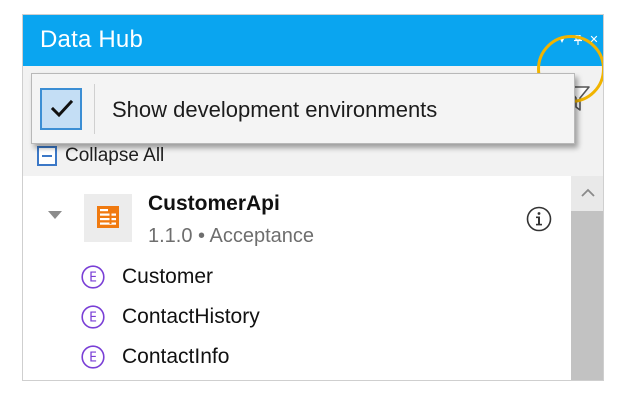  Describe the element at coordinates (214, 203) in the screenshot. I see `api-name: CustomerApi` at that location.